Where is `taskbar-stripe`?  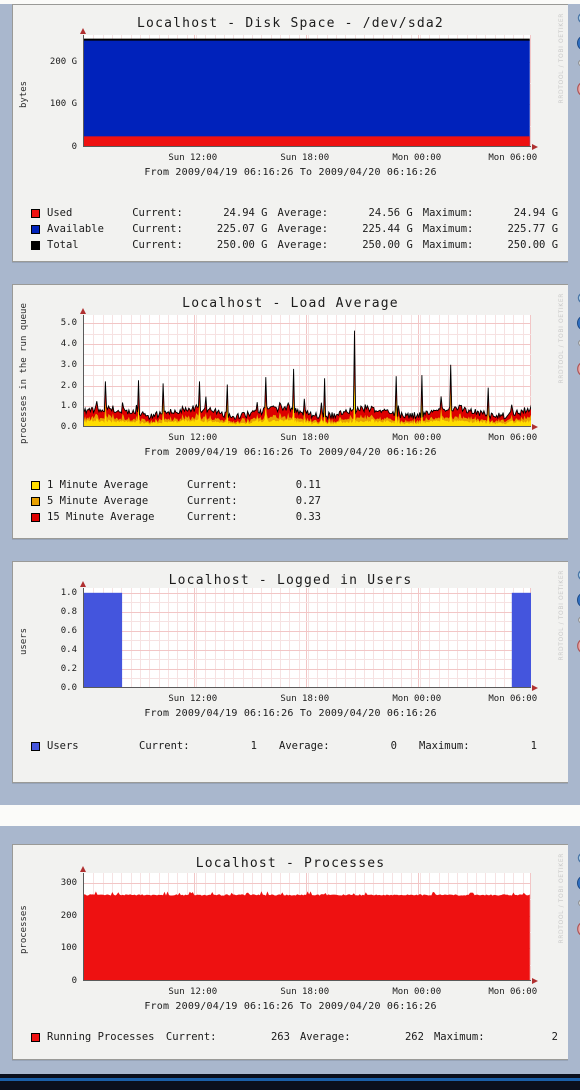 taskbar-stripe is located at coordinates (290, 1079).